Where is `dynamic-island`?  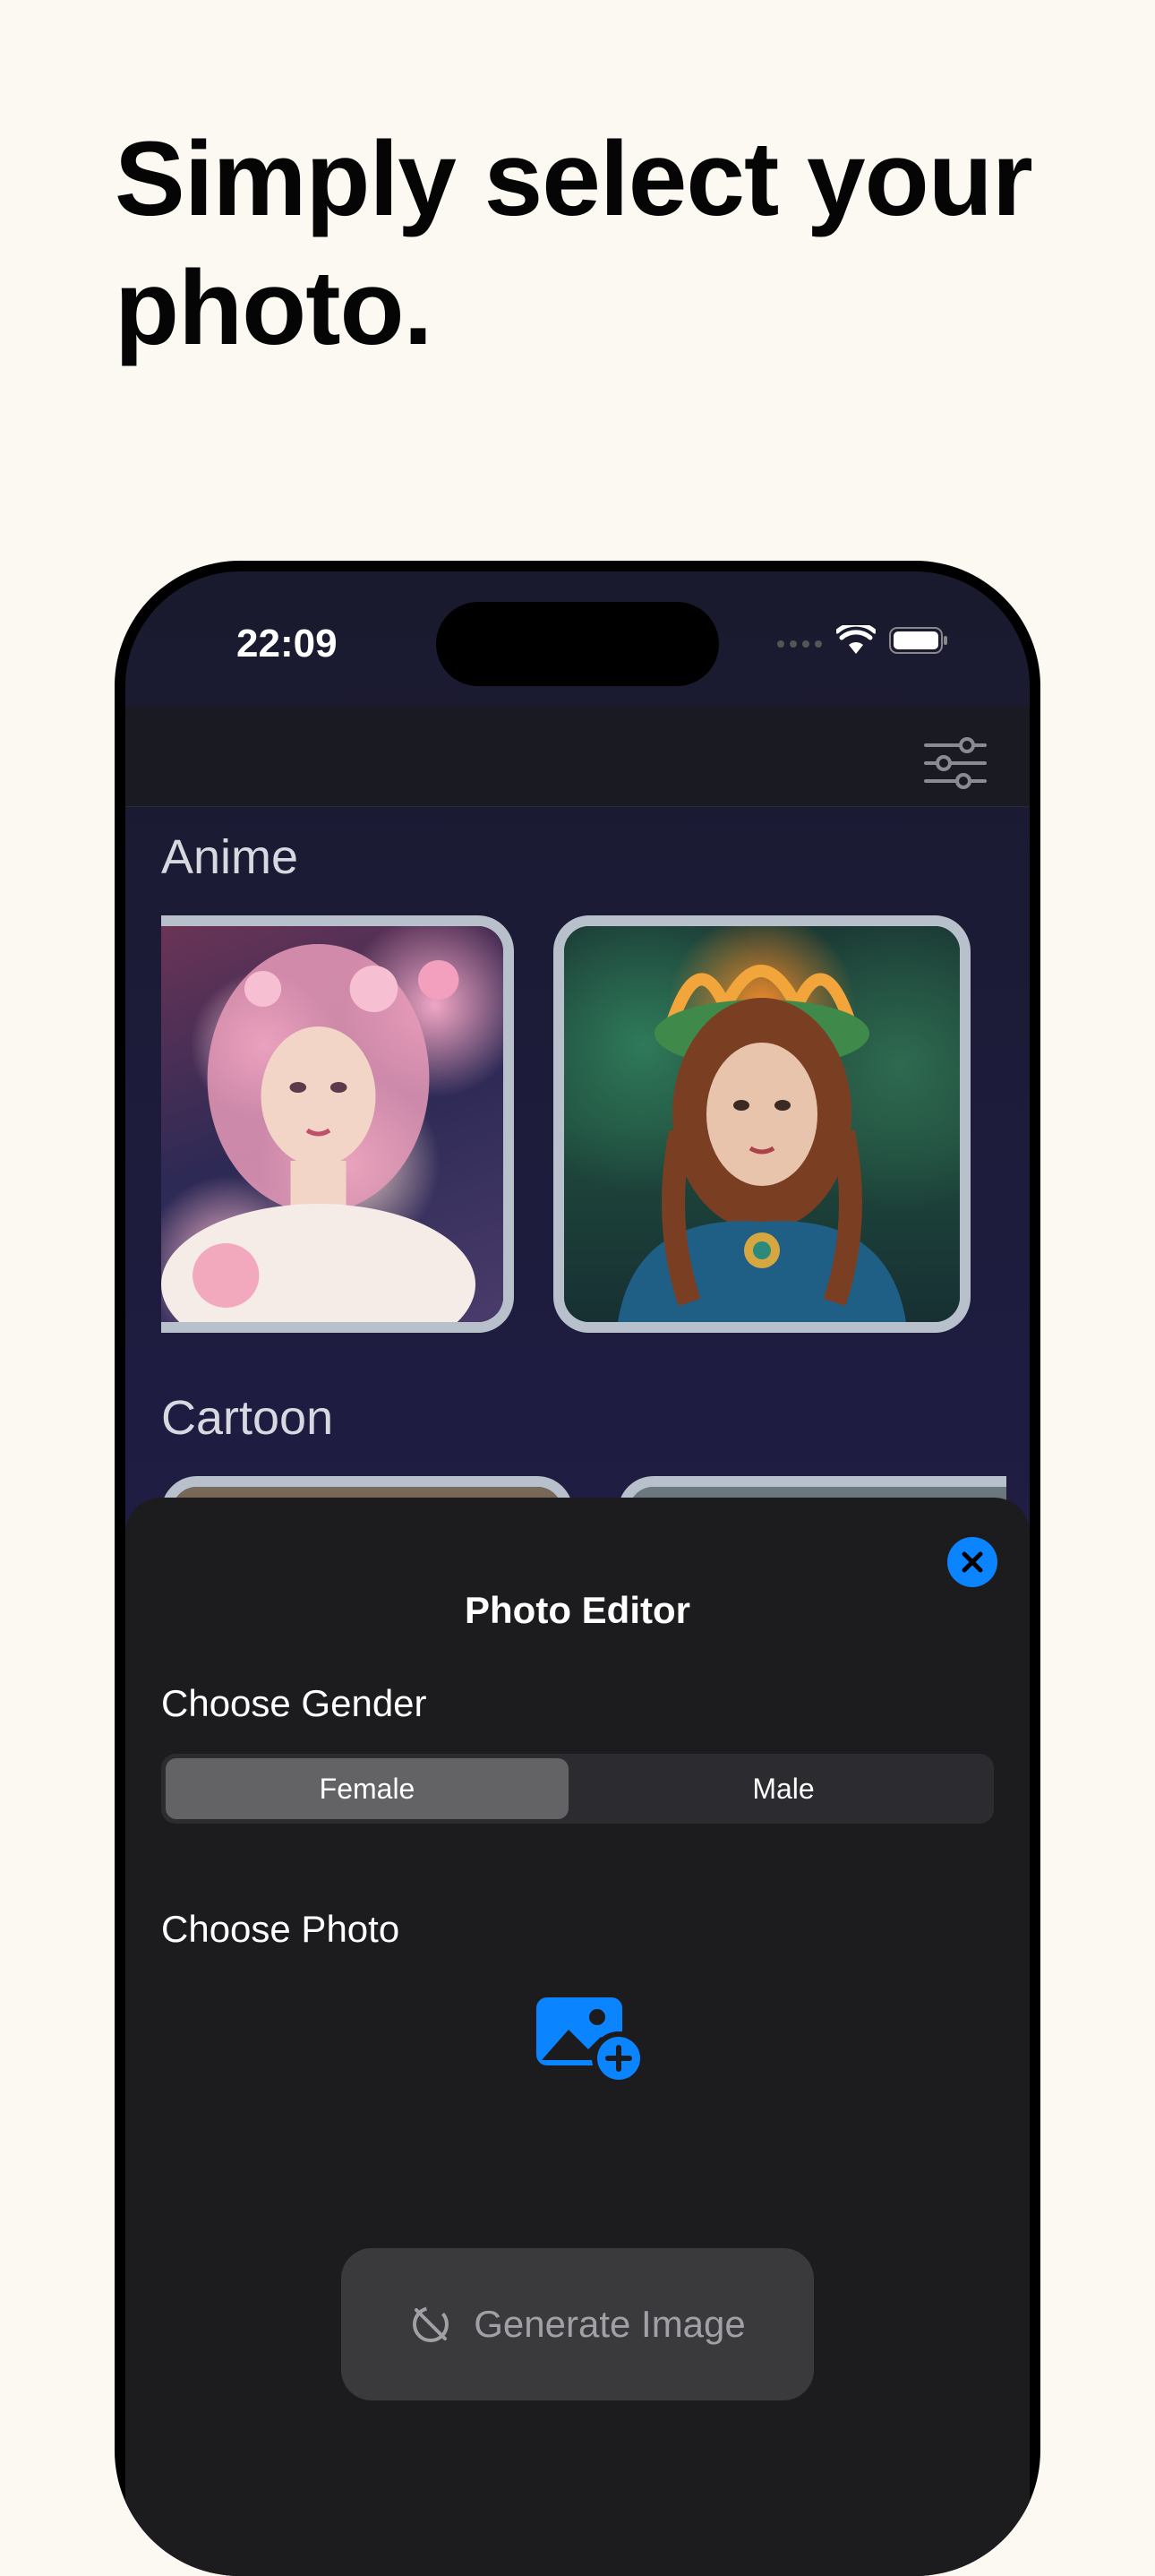 dynamic-island is located at coordinates (577, 644).